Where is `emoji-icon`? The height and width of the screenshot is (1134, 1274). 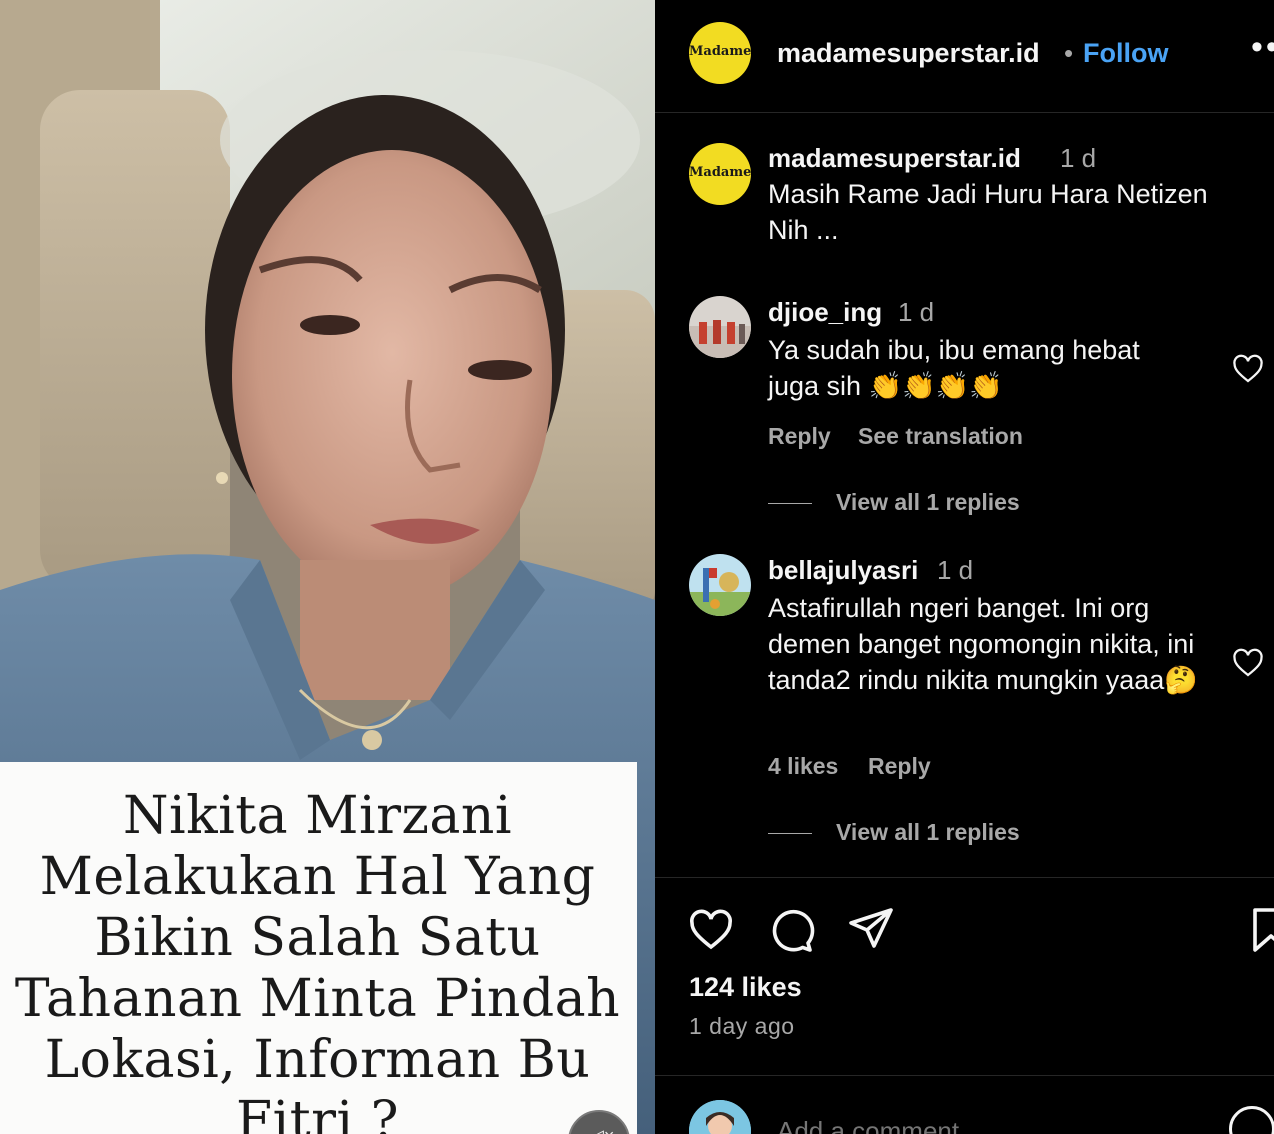
emoji-icon is located at coordinates (1251, 1120).